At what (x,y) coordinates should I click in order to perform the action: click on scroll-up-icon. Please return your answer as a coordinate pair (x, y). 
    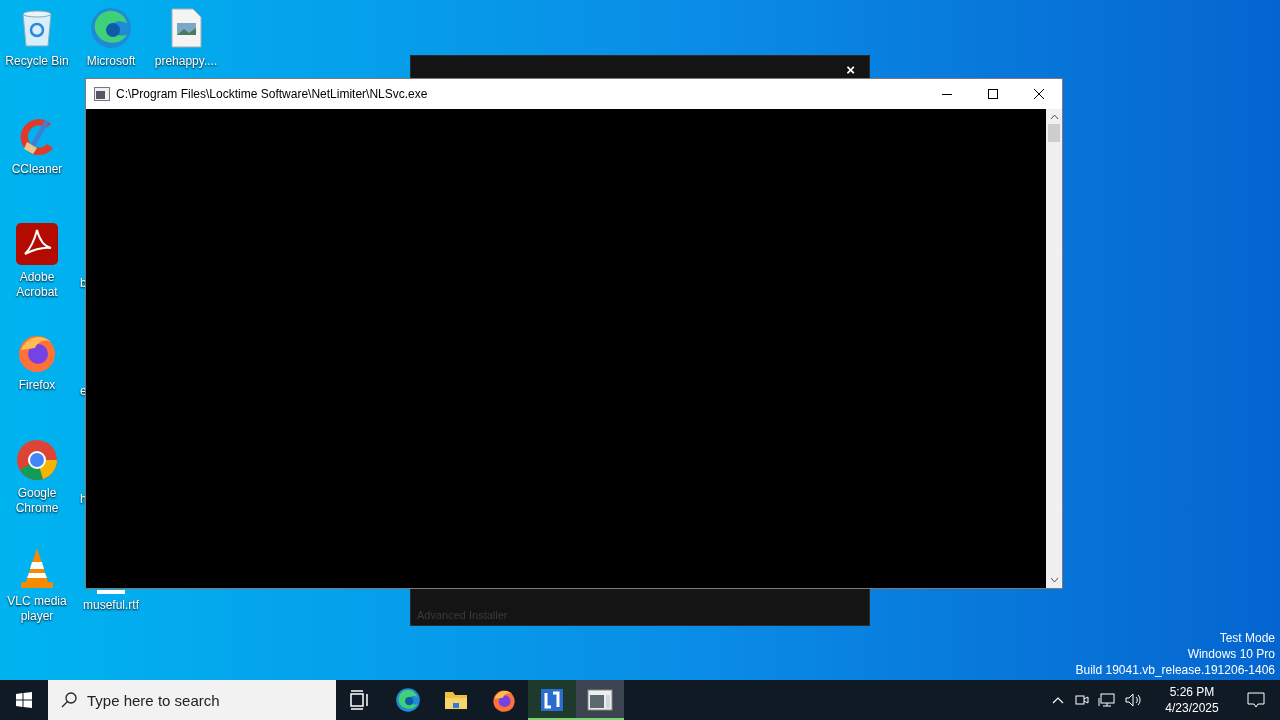
    Looking at the image, I should click on (1054, 117).